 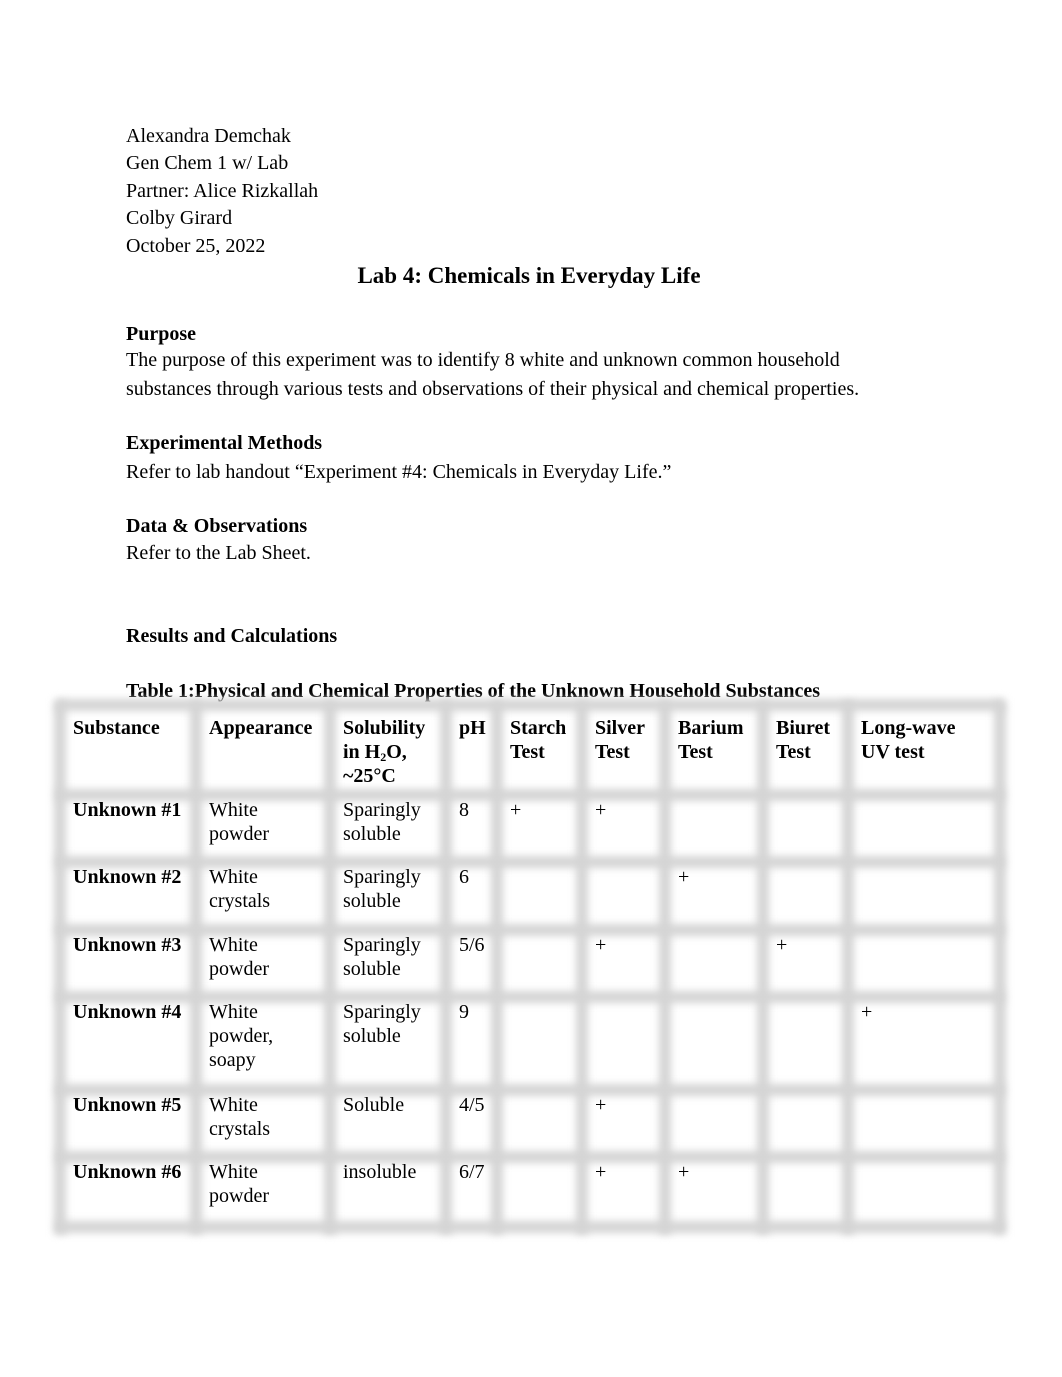 What do you see at coordinates (116, 728) in the screenshot?
I see `table-header-cell: Substance` at bounding box center [116, 728].